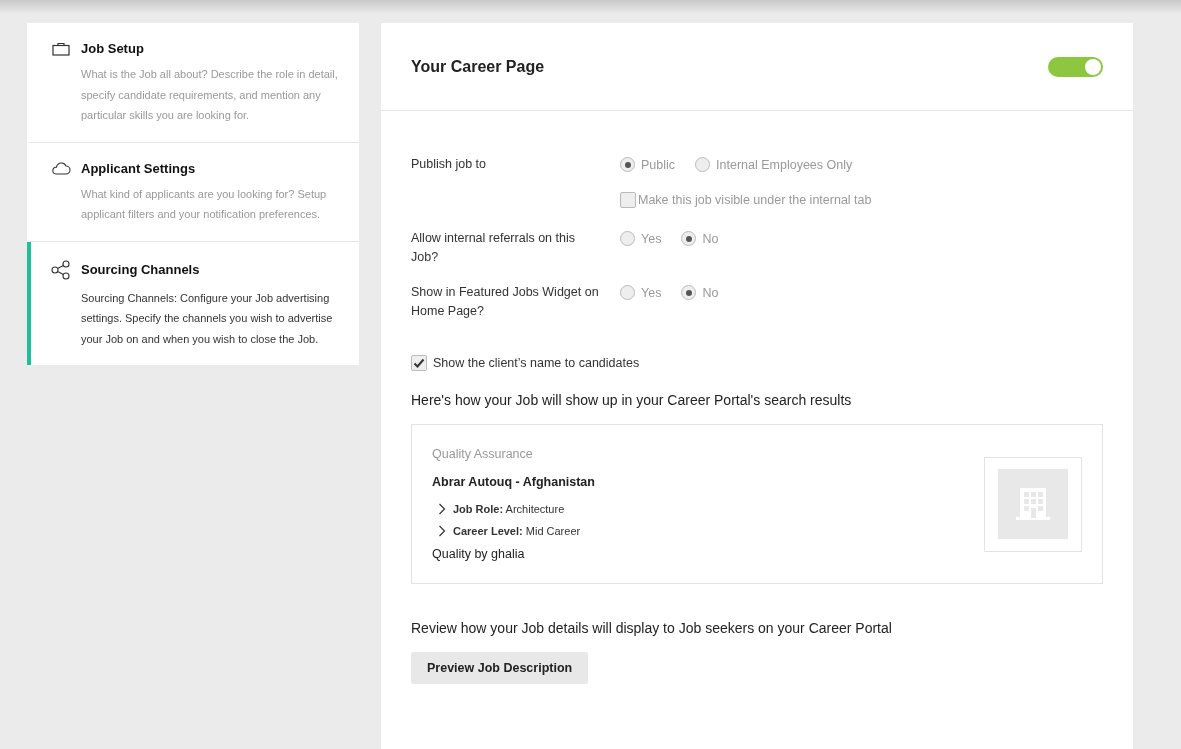  I want to click on job-detail: Career Level: Mid Career, so click(517, 531).